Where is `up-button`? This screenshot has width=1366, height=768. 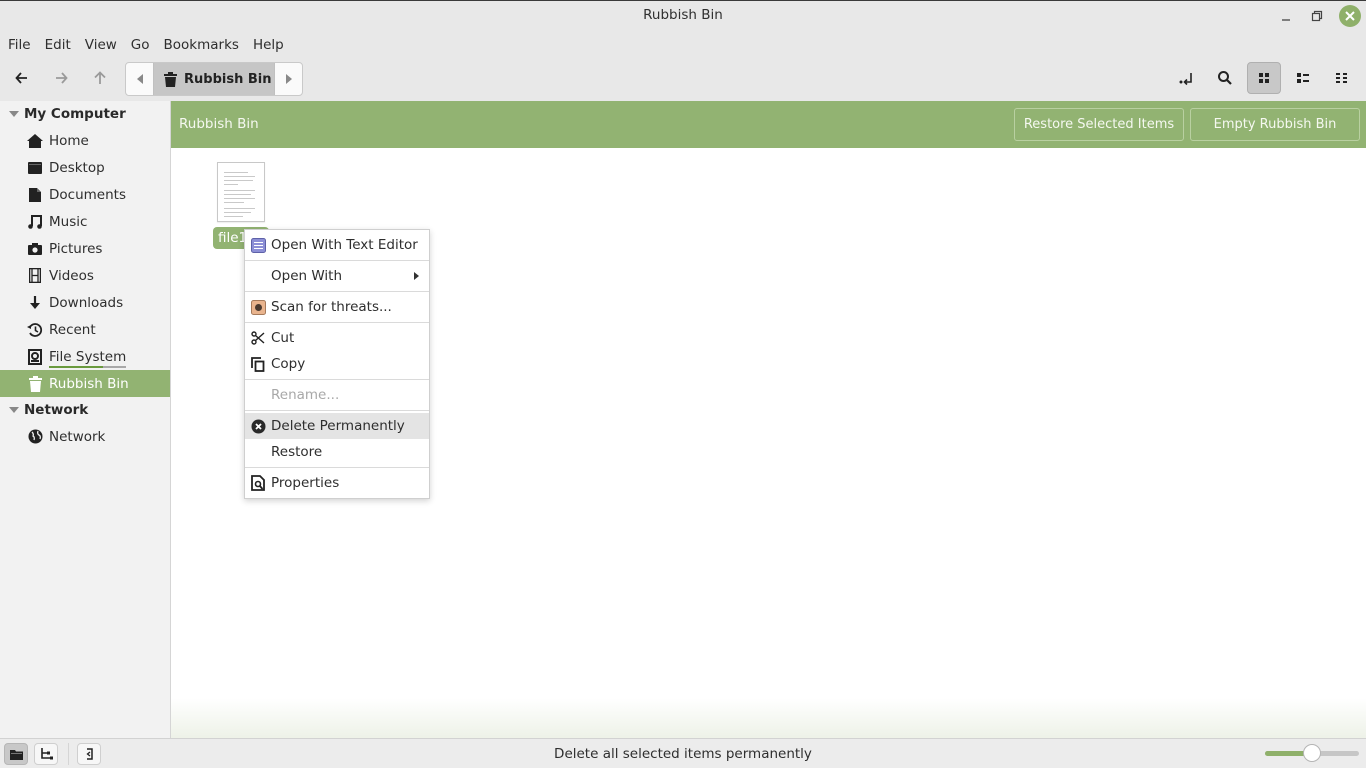
up-button is located at coordinates (100, 78).